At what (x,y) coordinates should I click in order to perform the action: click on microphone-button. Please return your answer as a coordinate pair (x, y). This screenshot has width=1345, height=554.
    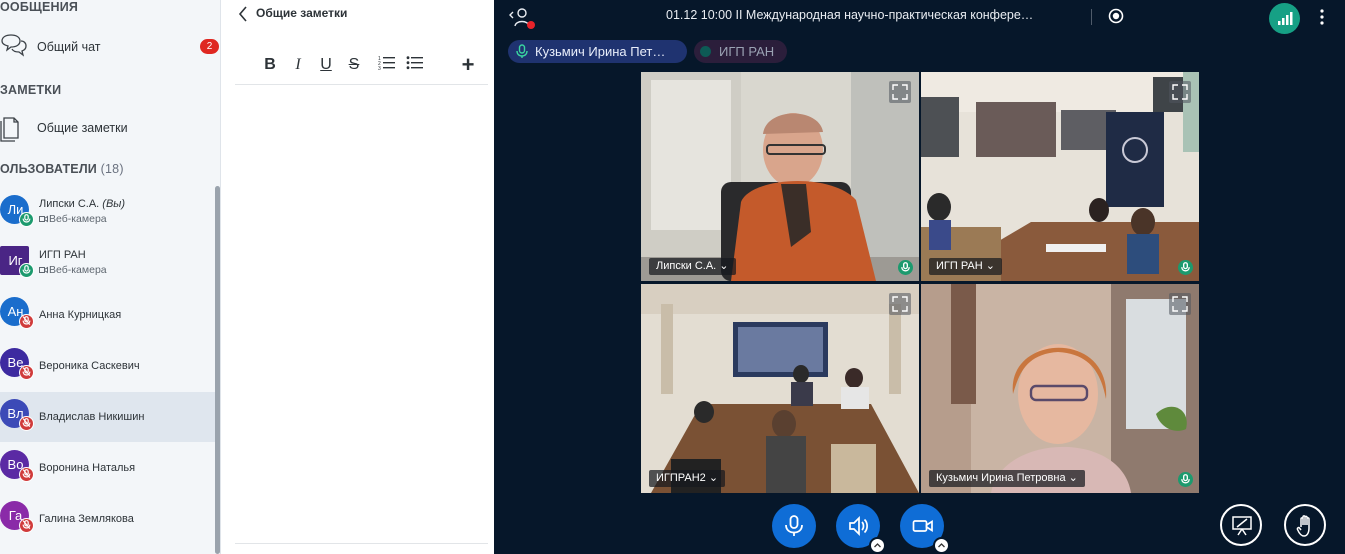
    Looking at the image, I should click on (794, 526).